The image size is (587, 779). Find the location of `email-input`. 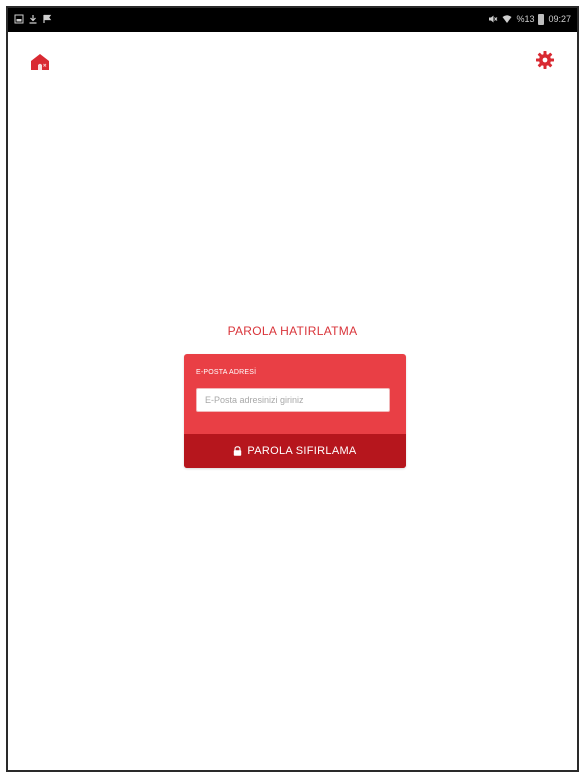

email-input is located at coordinates (293, 400).